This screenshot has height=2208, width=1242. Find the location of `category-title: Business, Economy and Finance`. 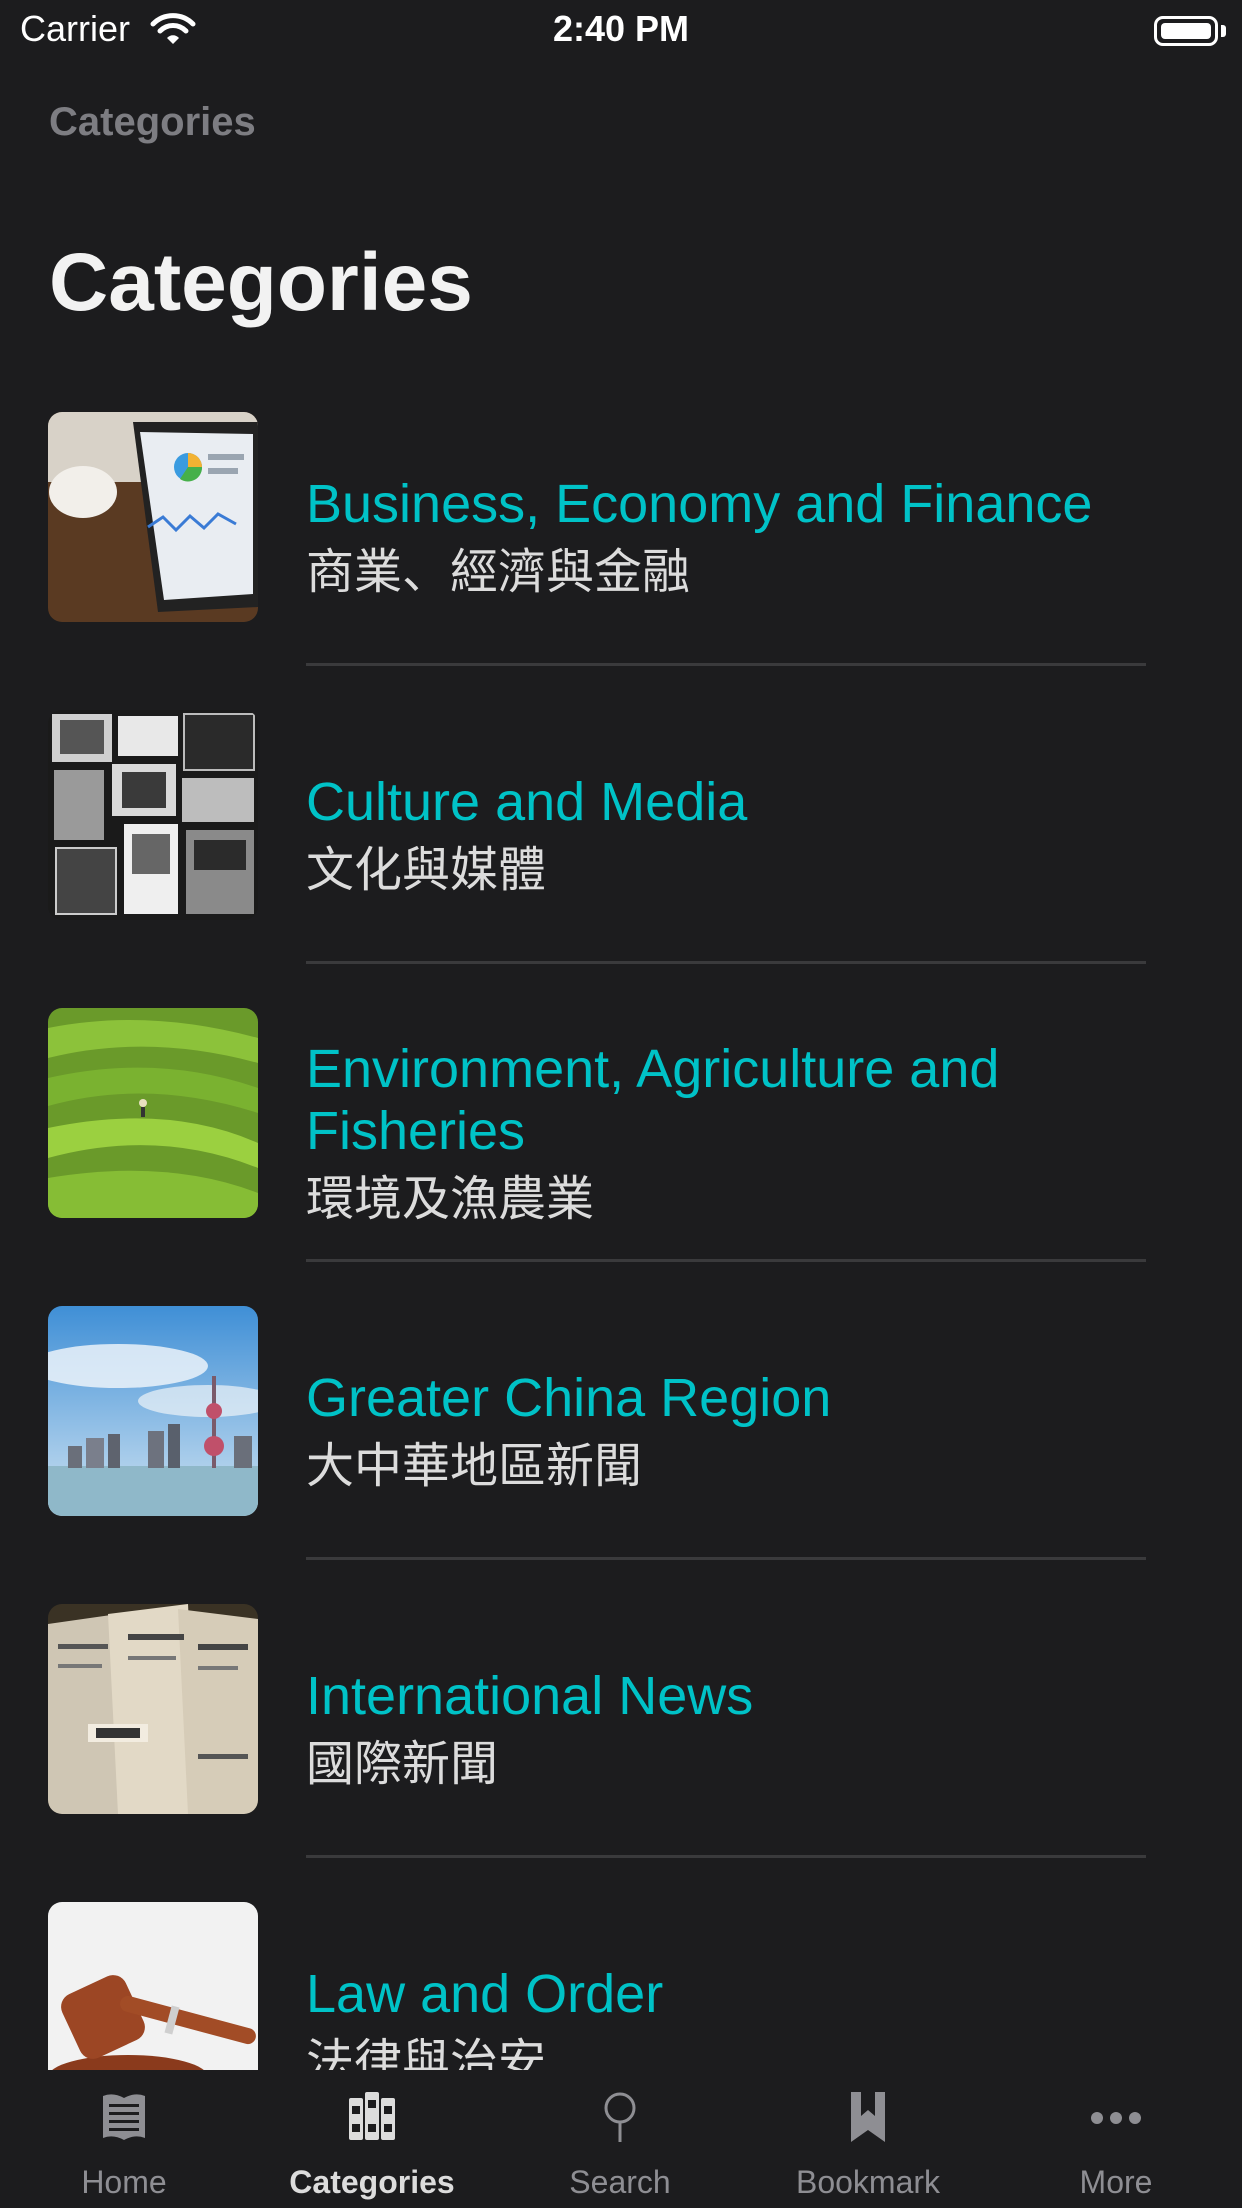

category-title: Business, Economy and Finance is located at coordinates (699, 504).